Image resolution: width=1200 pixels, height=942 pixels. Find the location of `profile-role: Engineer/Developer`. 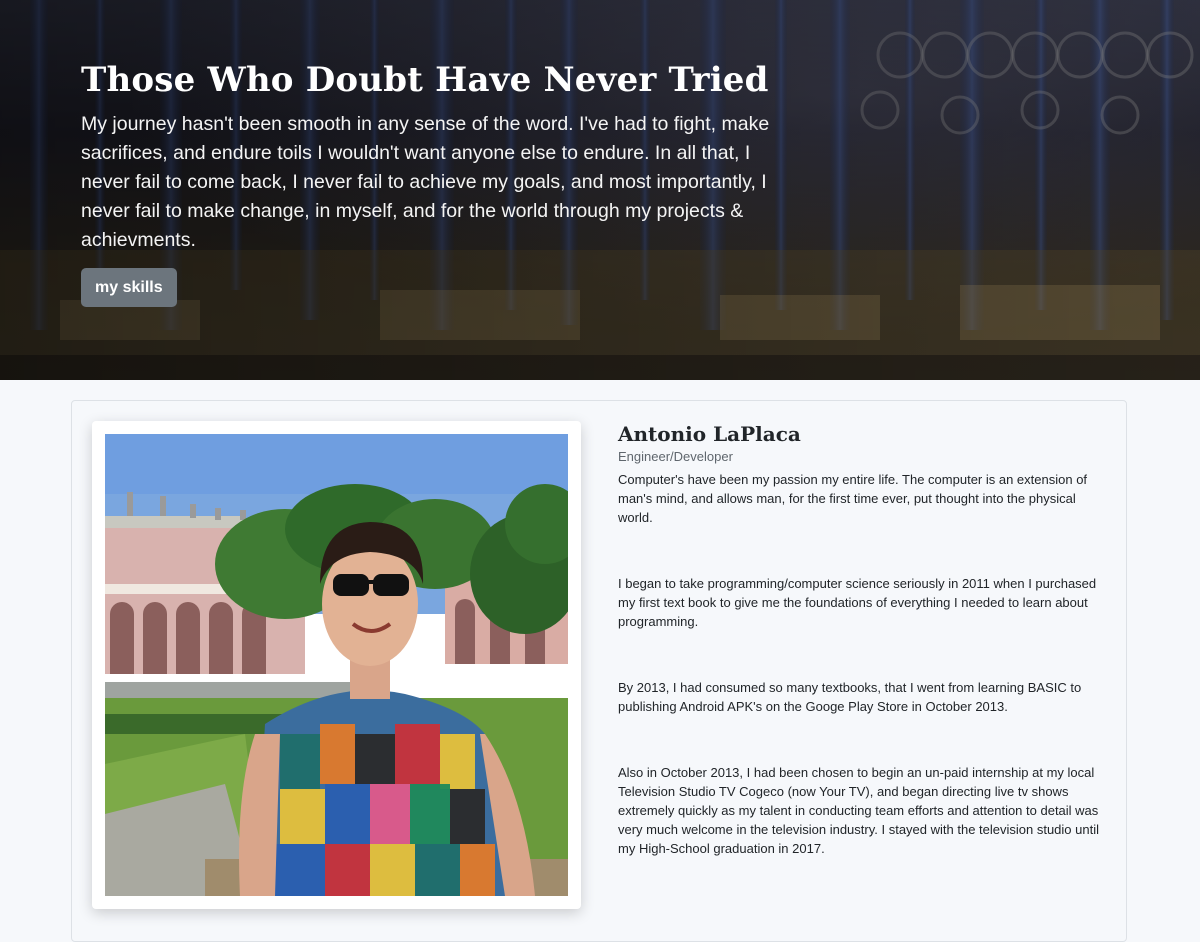

profile-role: Engineer/Developer is located at coordinates (675, 456).